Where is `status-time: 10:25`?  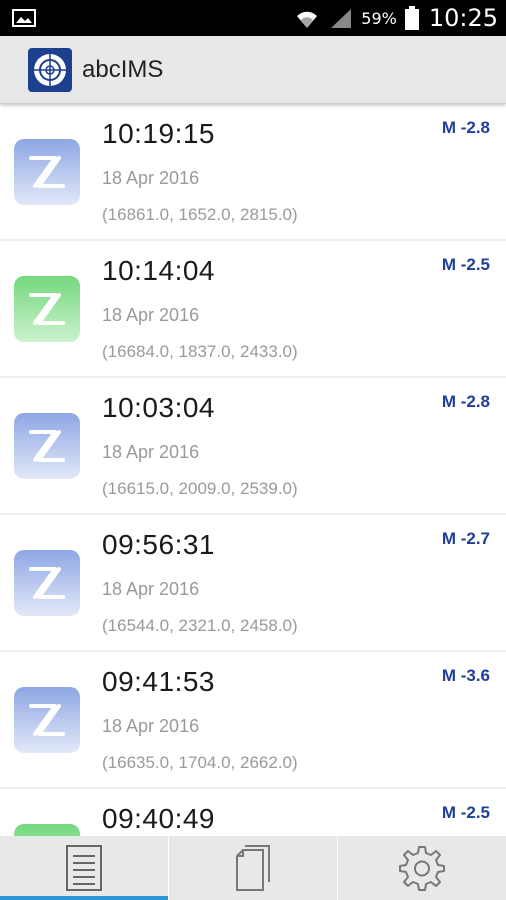 status-time: 10:25 is located at coordinates (463, 18).